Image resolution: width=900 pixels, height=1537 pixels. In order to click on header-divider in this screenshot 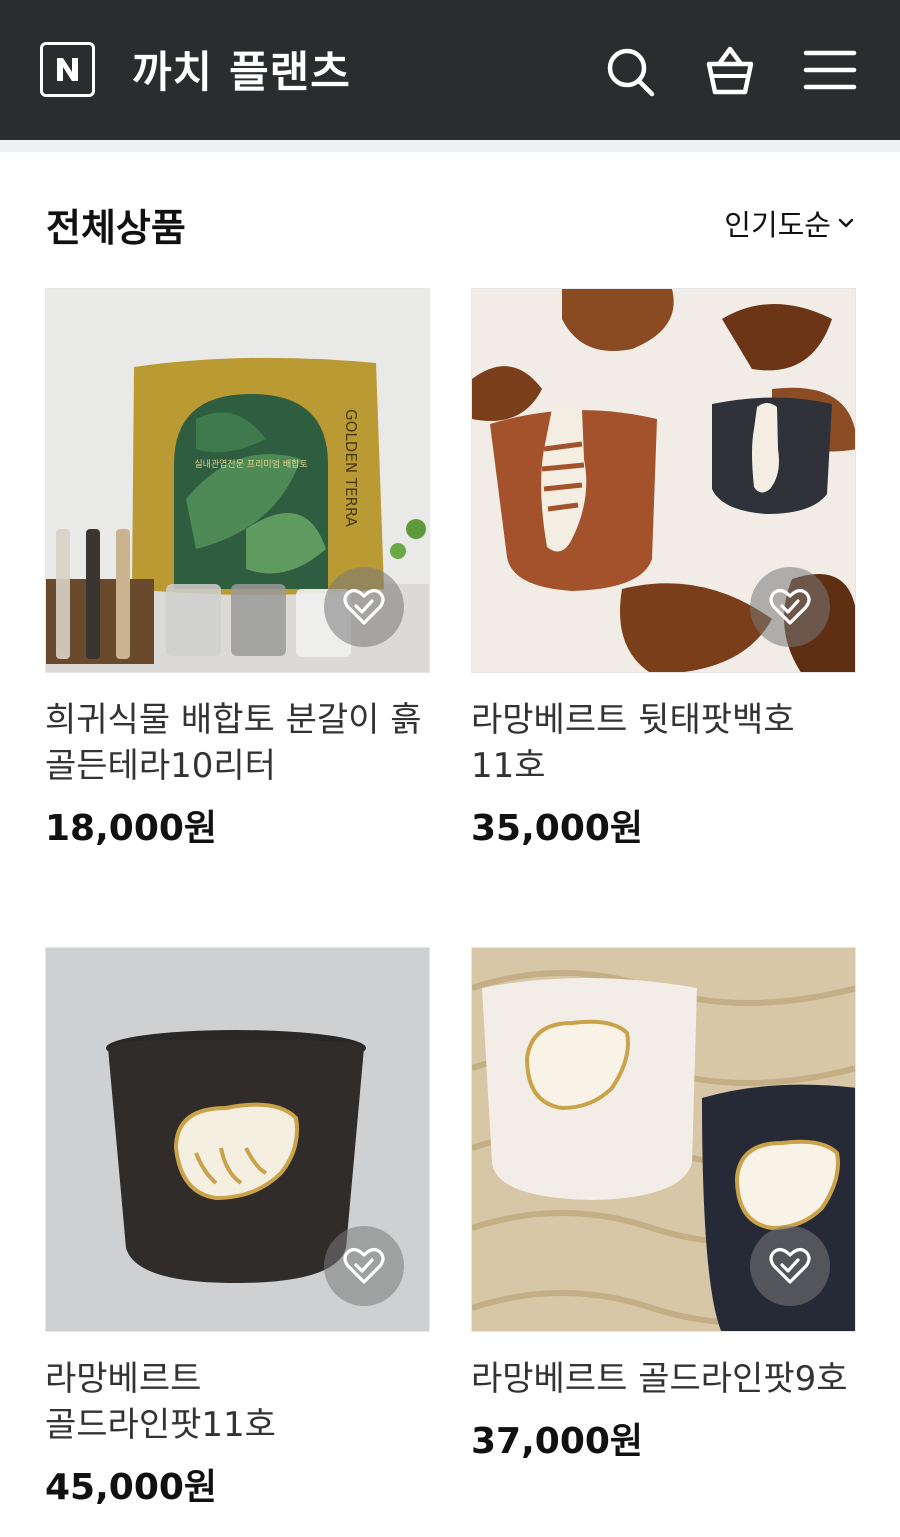, I will do `click(450, 146)`.